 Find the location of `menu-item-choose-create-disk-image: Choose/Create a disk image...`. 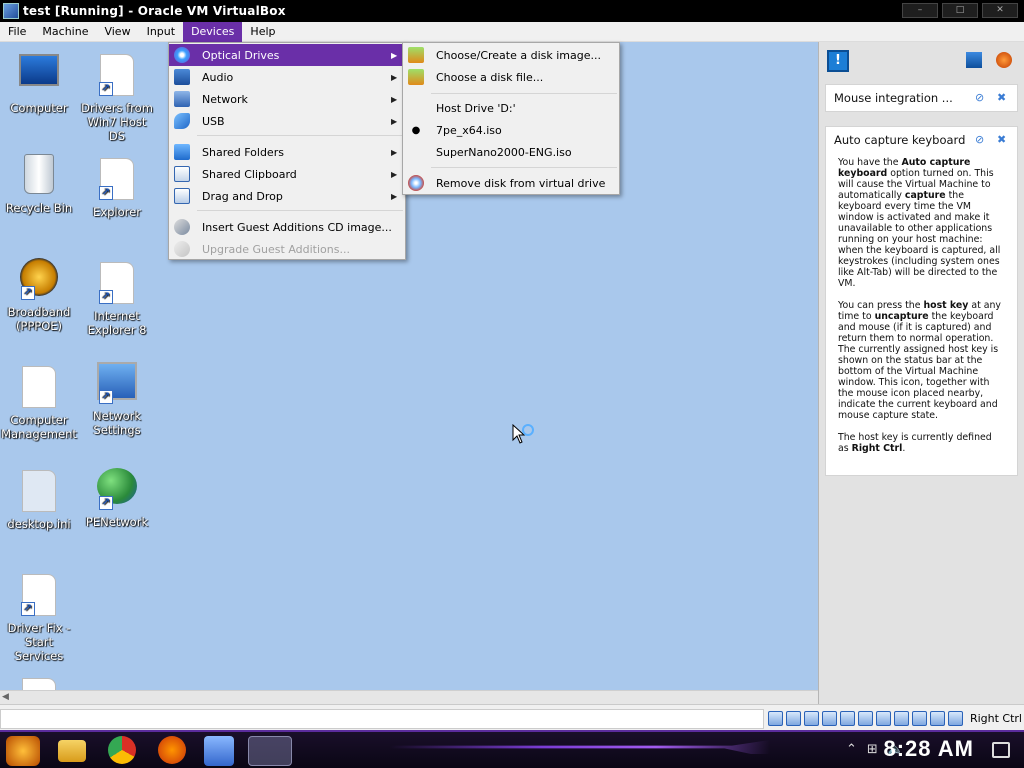

menu-item-choose-create-disk-image: Choose/Create a disk image... is located at coordinates (511, 55).